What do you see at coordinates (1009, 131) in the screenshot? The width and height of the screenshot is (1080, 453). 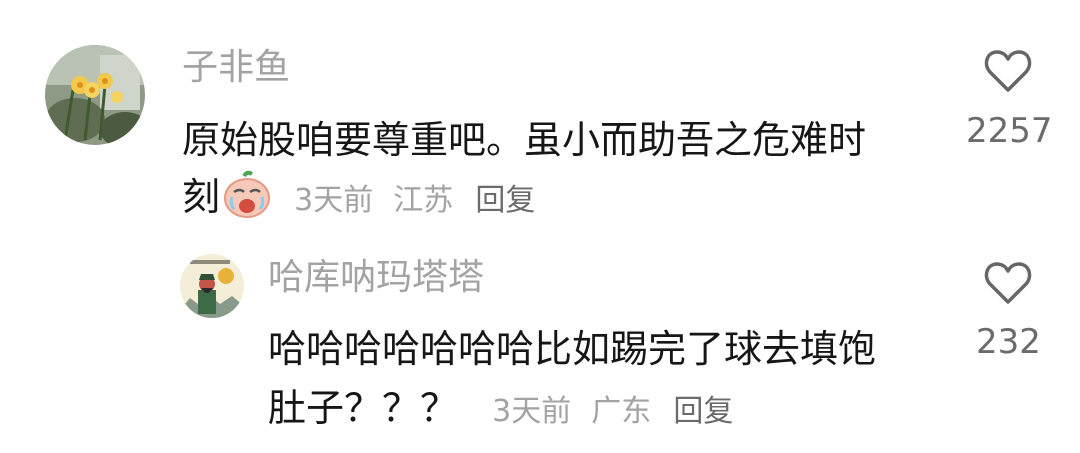 I see `like-count: 2257` at bounding box center [1009, 131].